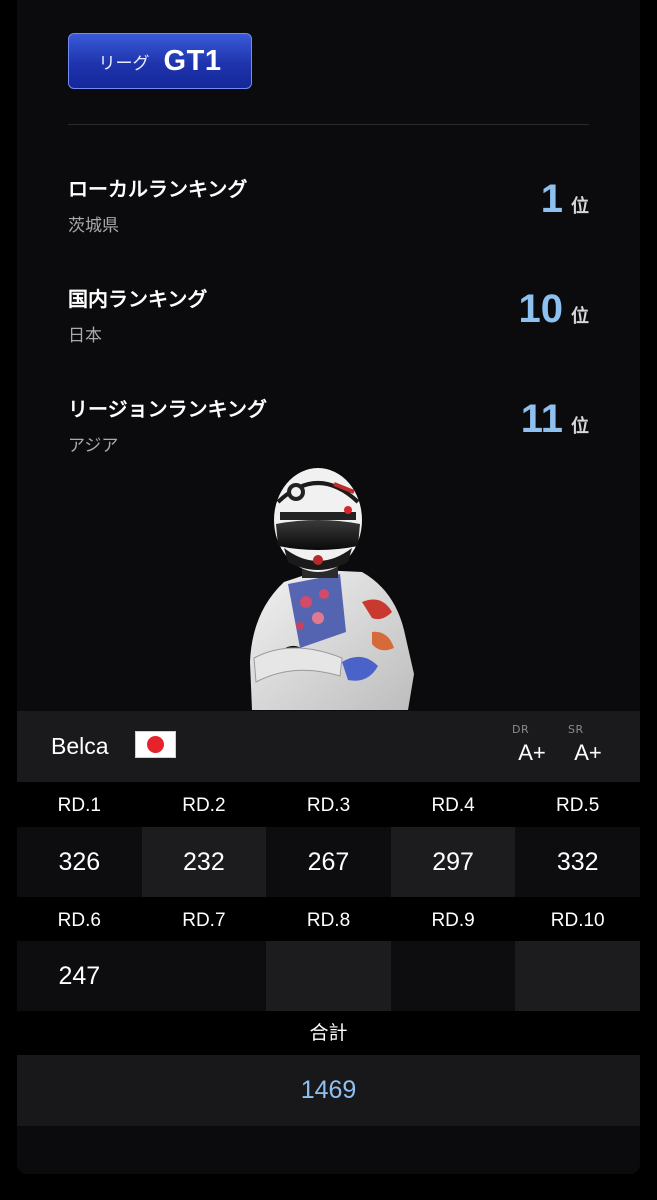 This screenshot has width=657, height=1200. Describe the element at coordinates (192, 60) in the screenshot. I see `league-name: GT1` at that location.